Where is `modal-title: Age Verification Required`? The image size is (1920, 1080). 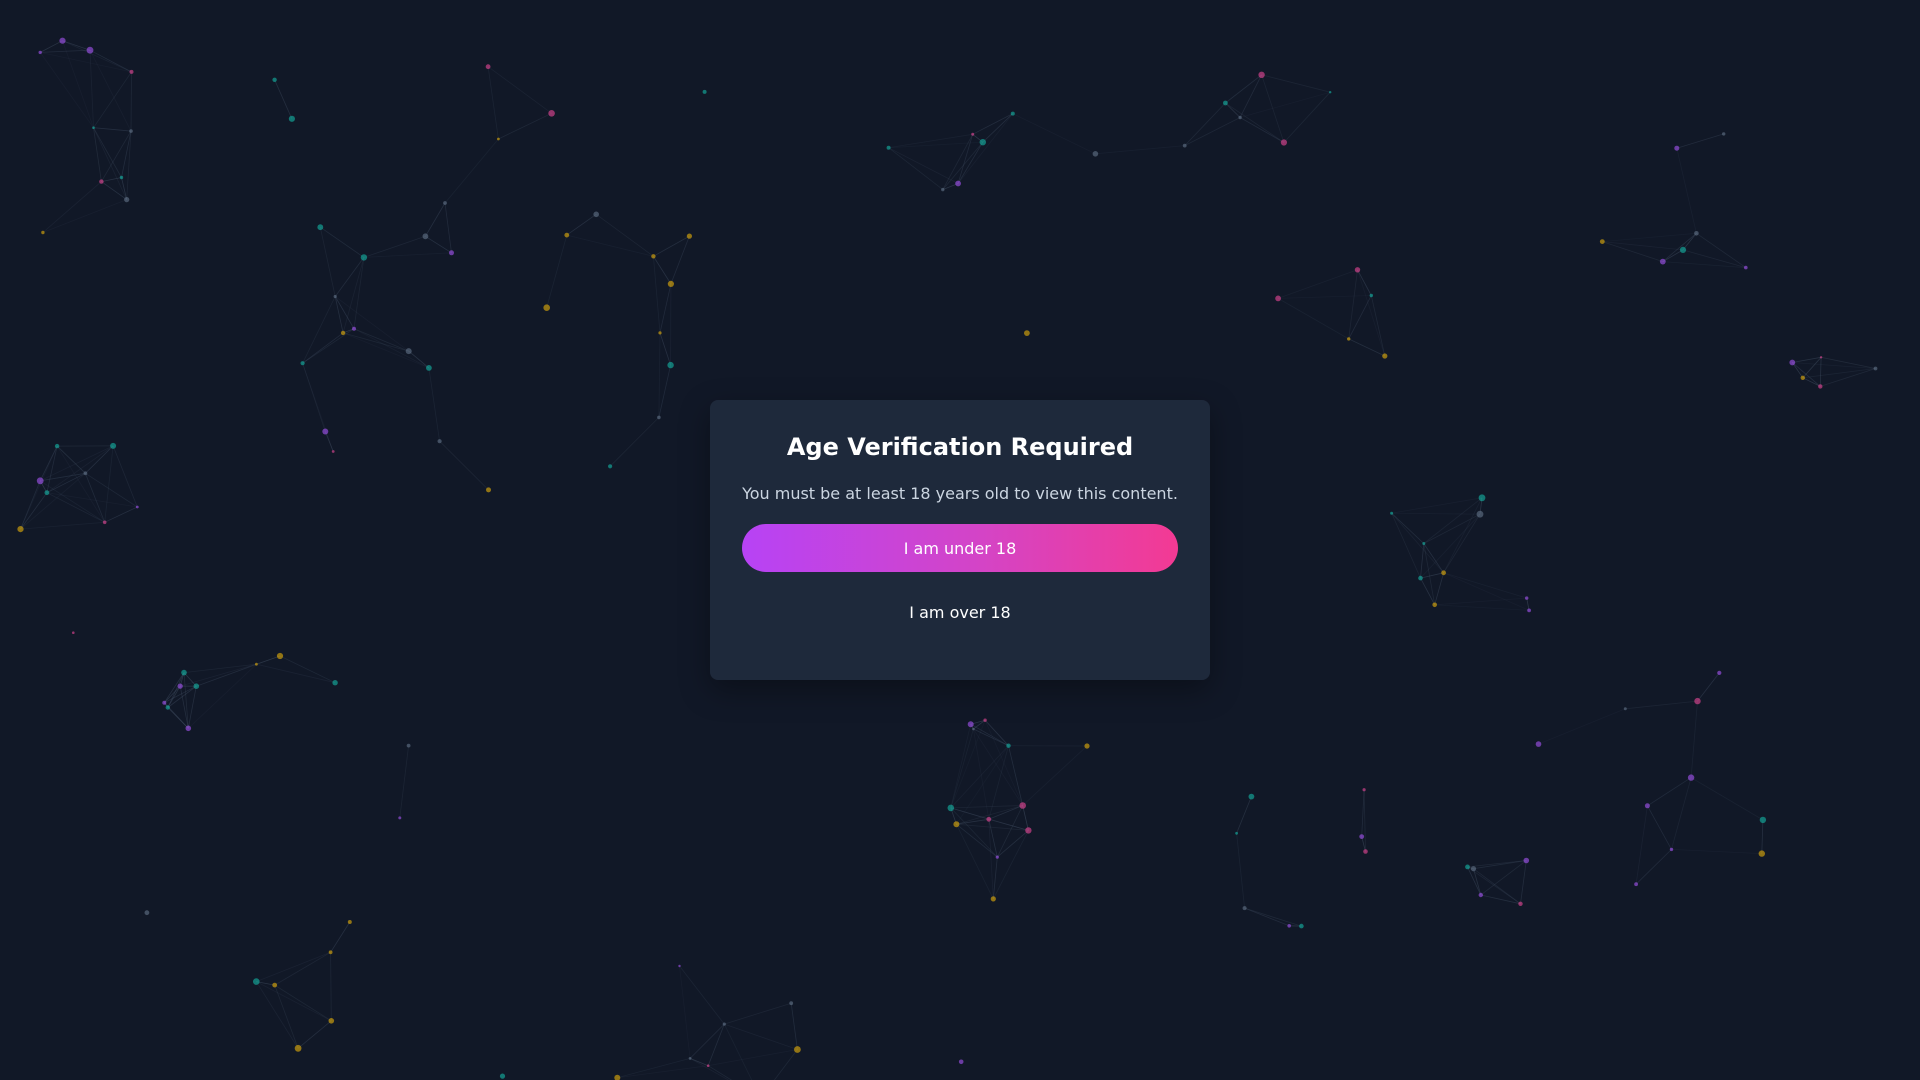 modal-title: Age Verification Required is located at coordinates (960, 447).